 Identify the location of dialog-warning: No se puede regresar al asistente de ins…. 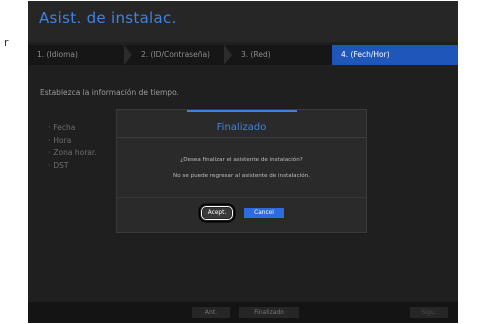
(241, 176).